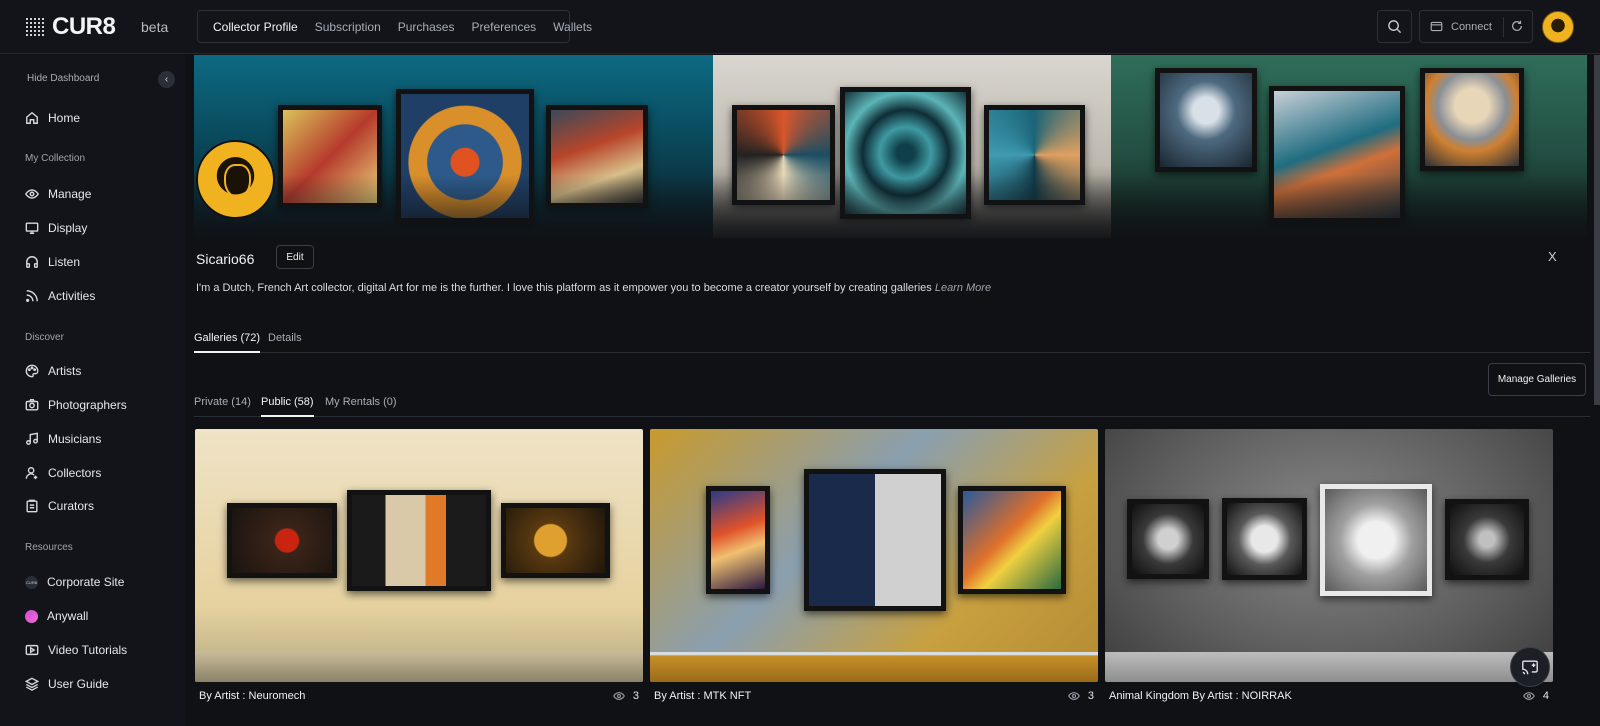  I want to click on connect-label: Connect, so click(1471, 26).